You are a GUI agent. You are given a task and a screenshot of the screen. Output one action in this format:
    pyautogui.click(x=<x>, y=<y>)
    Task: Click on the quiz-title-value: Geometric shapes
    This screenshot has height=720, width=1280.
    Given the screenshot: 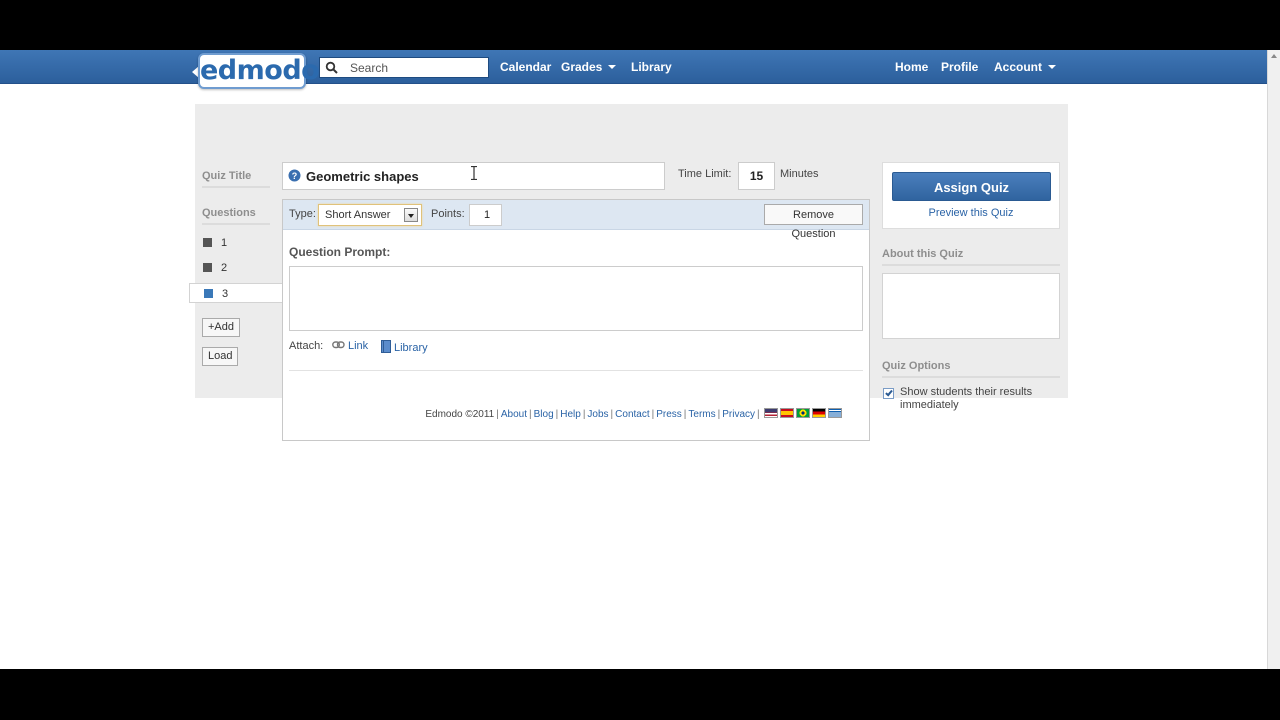 What is the action you would take?
    pyautogui.click(x=362, y=176)
    